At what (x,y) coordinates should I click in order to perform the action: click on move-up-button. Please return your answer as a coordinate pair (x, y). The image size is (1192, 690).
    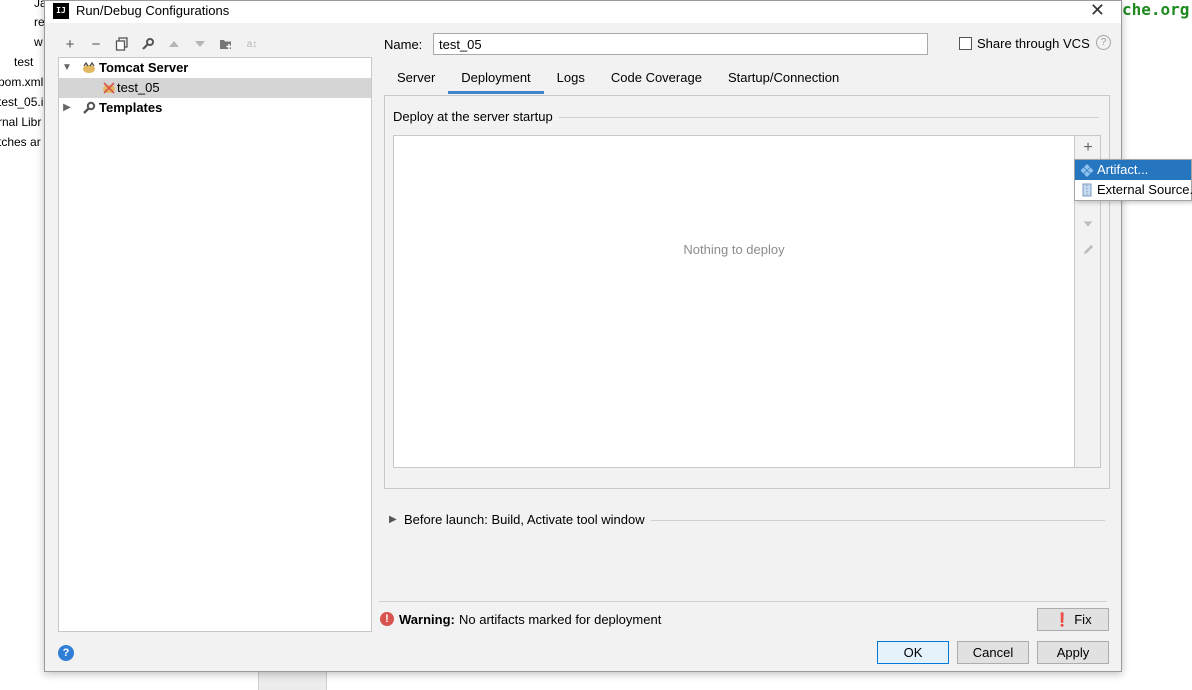
    Looking at the image, I should click on (174, 44).